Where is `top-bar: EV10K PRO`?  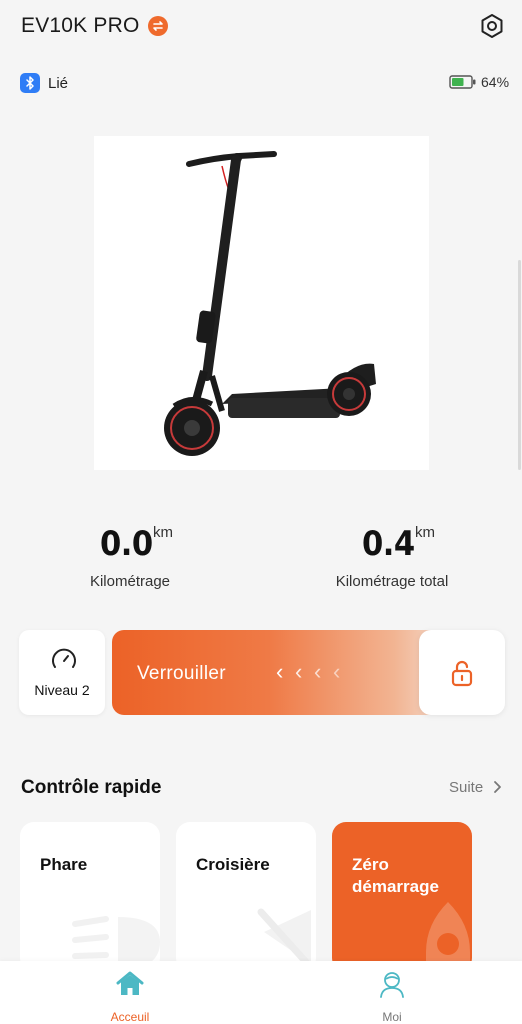 top-bar: EV10K PRO is located at coordinates (261, 28).